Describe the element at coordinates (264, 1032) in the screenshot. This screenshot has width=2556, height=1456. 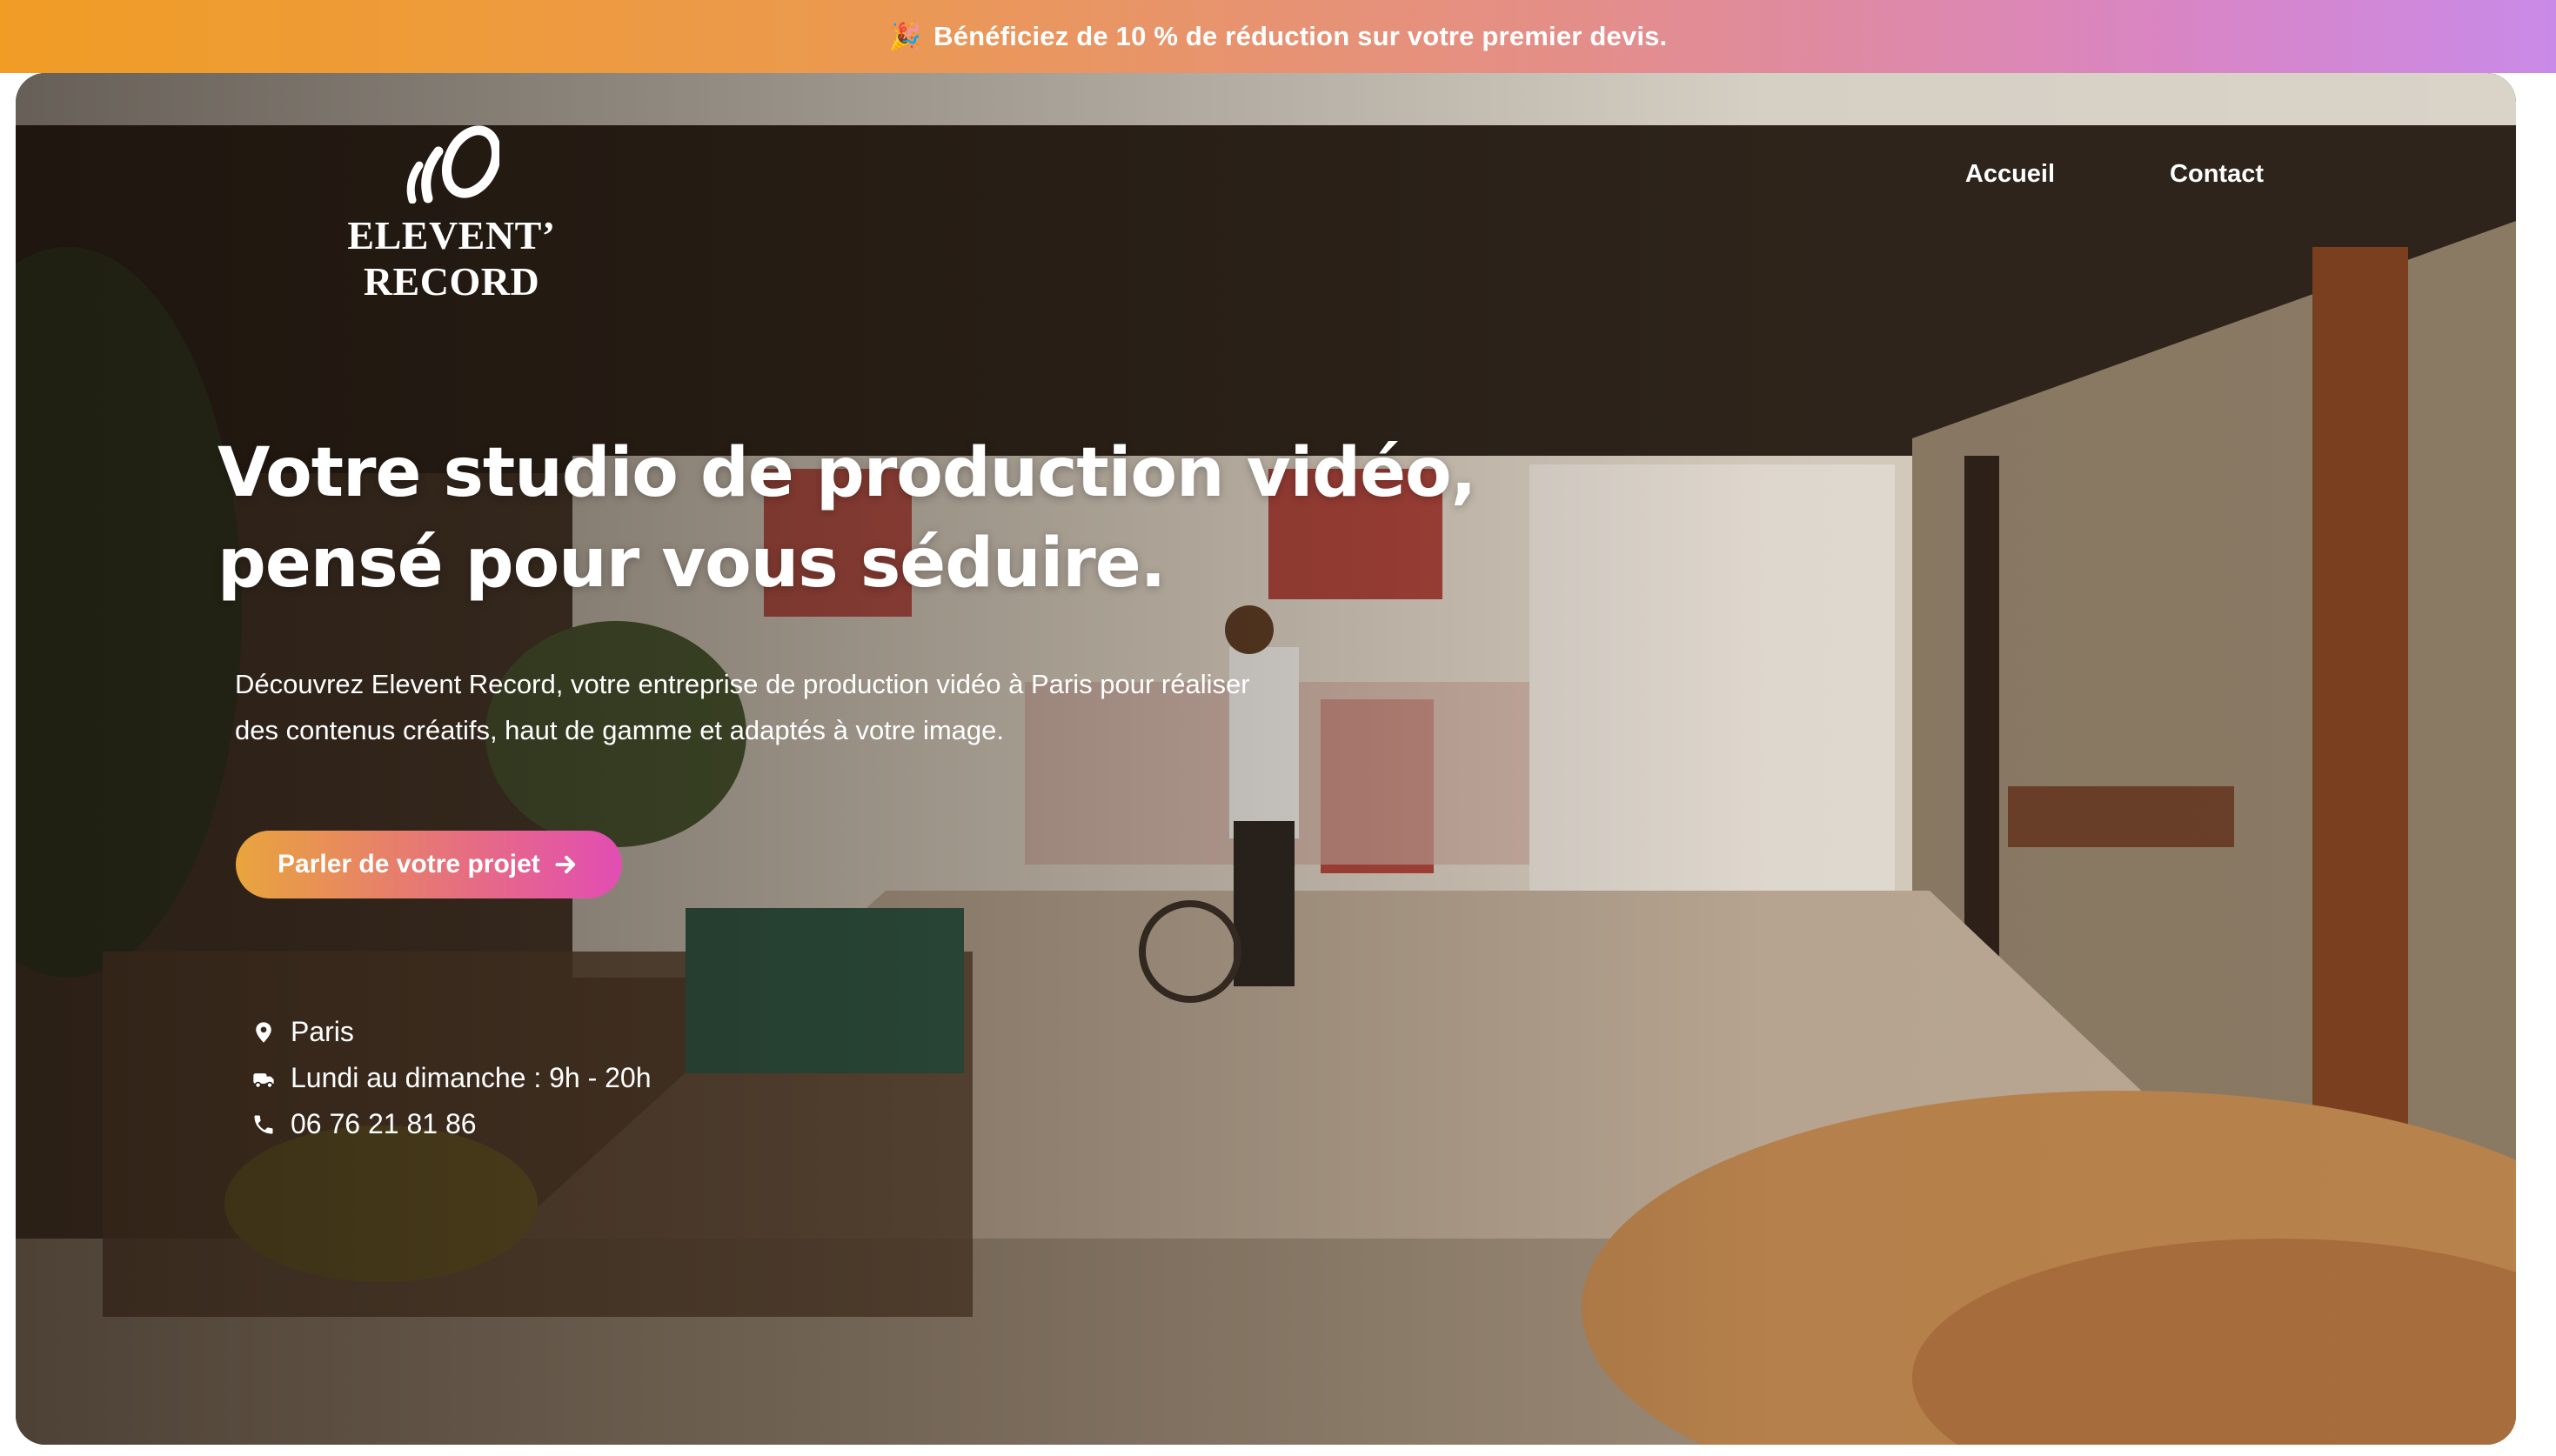
I see `map-pin-icon` at that location.